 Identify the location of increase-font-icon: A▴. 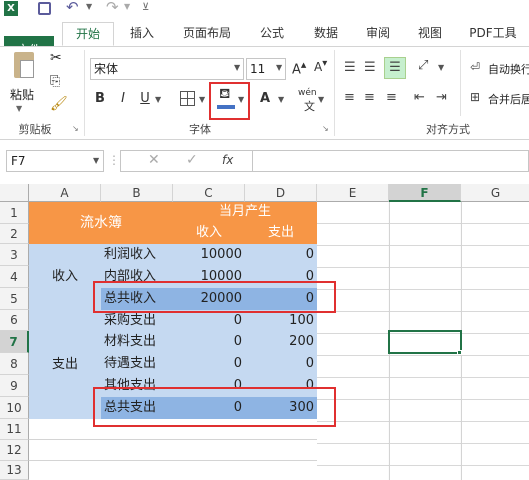
(299, 67).